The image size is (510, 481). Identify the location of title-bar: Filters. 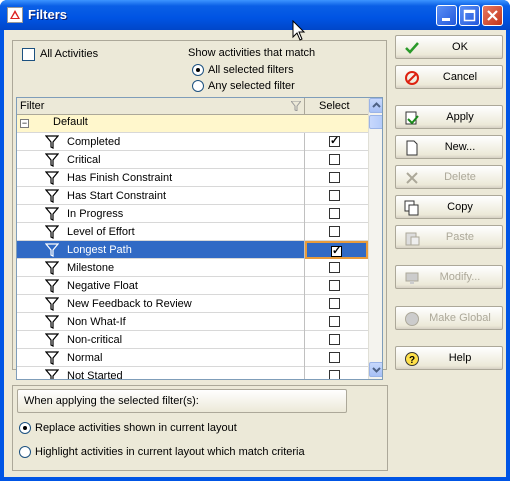
(255, 15).